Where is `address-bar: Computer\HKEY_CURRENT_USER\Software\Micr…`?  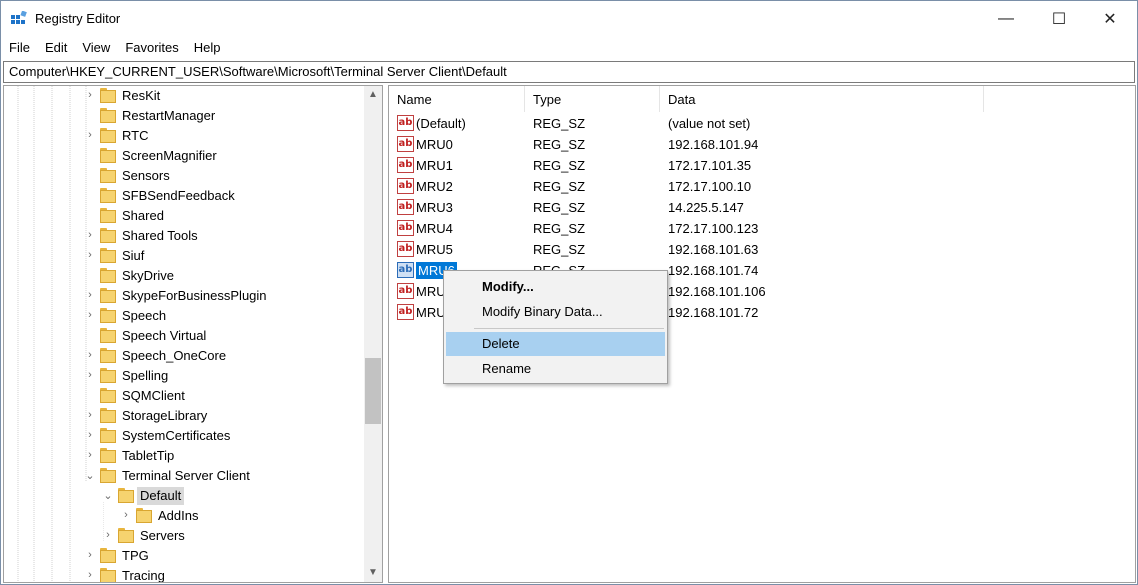
address-bar: Computer\HKEY_CURRENT_USER\Software\Micr… is located at coordinates (569, 72).